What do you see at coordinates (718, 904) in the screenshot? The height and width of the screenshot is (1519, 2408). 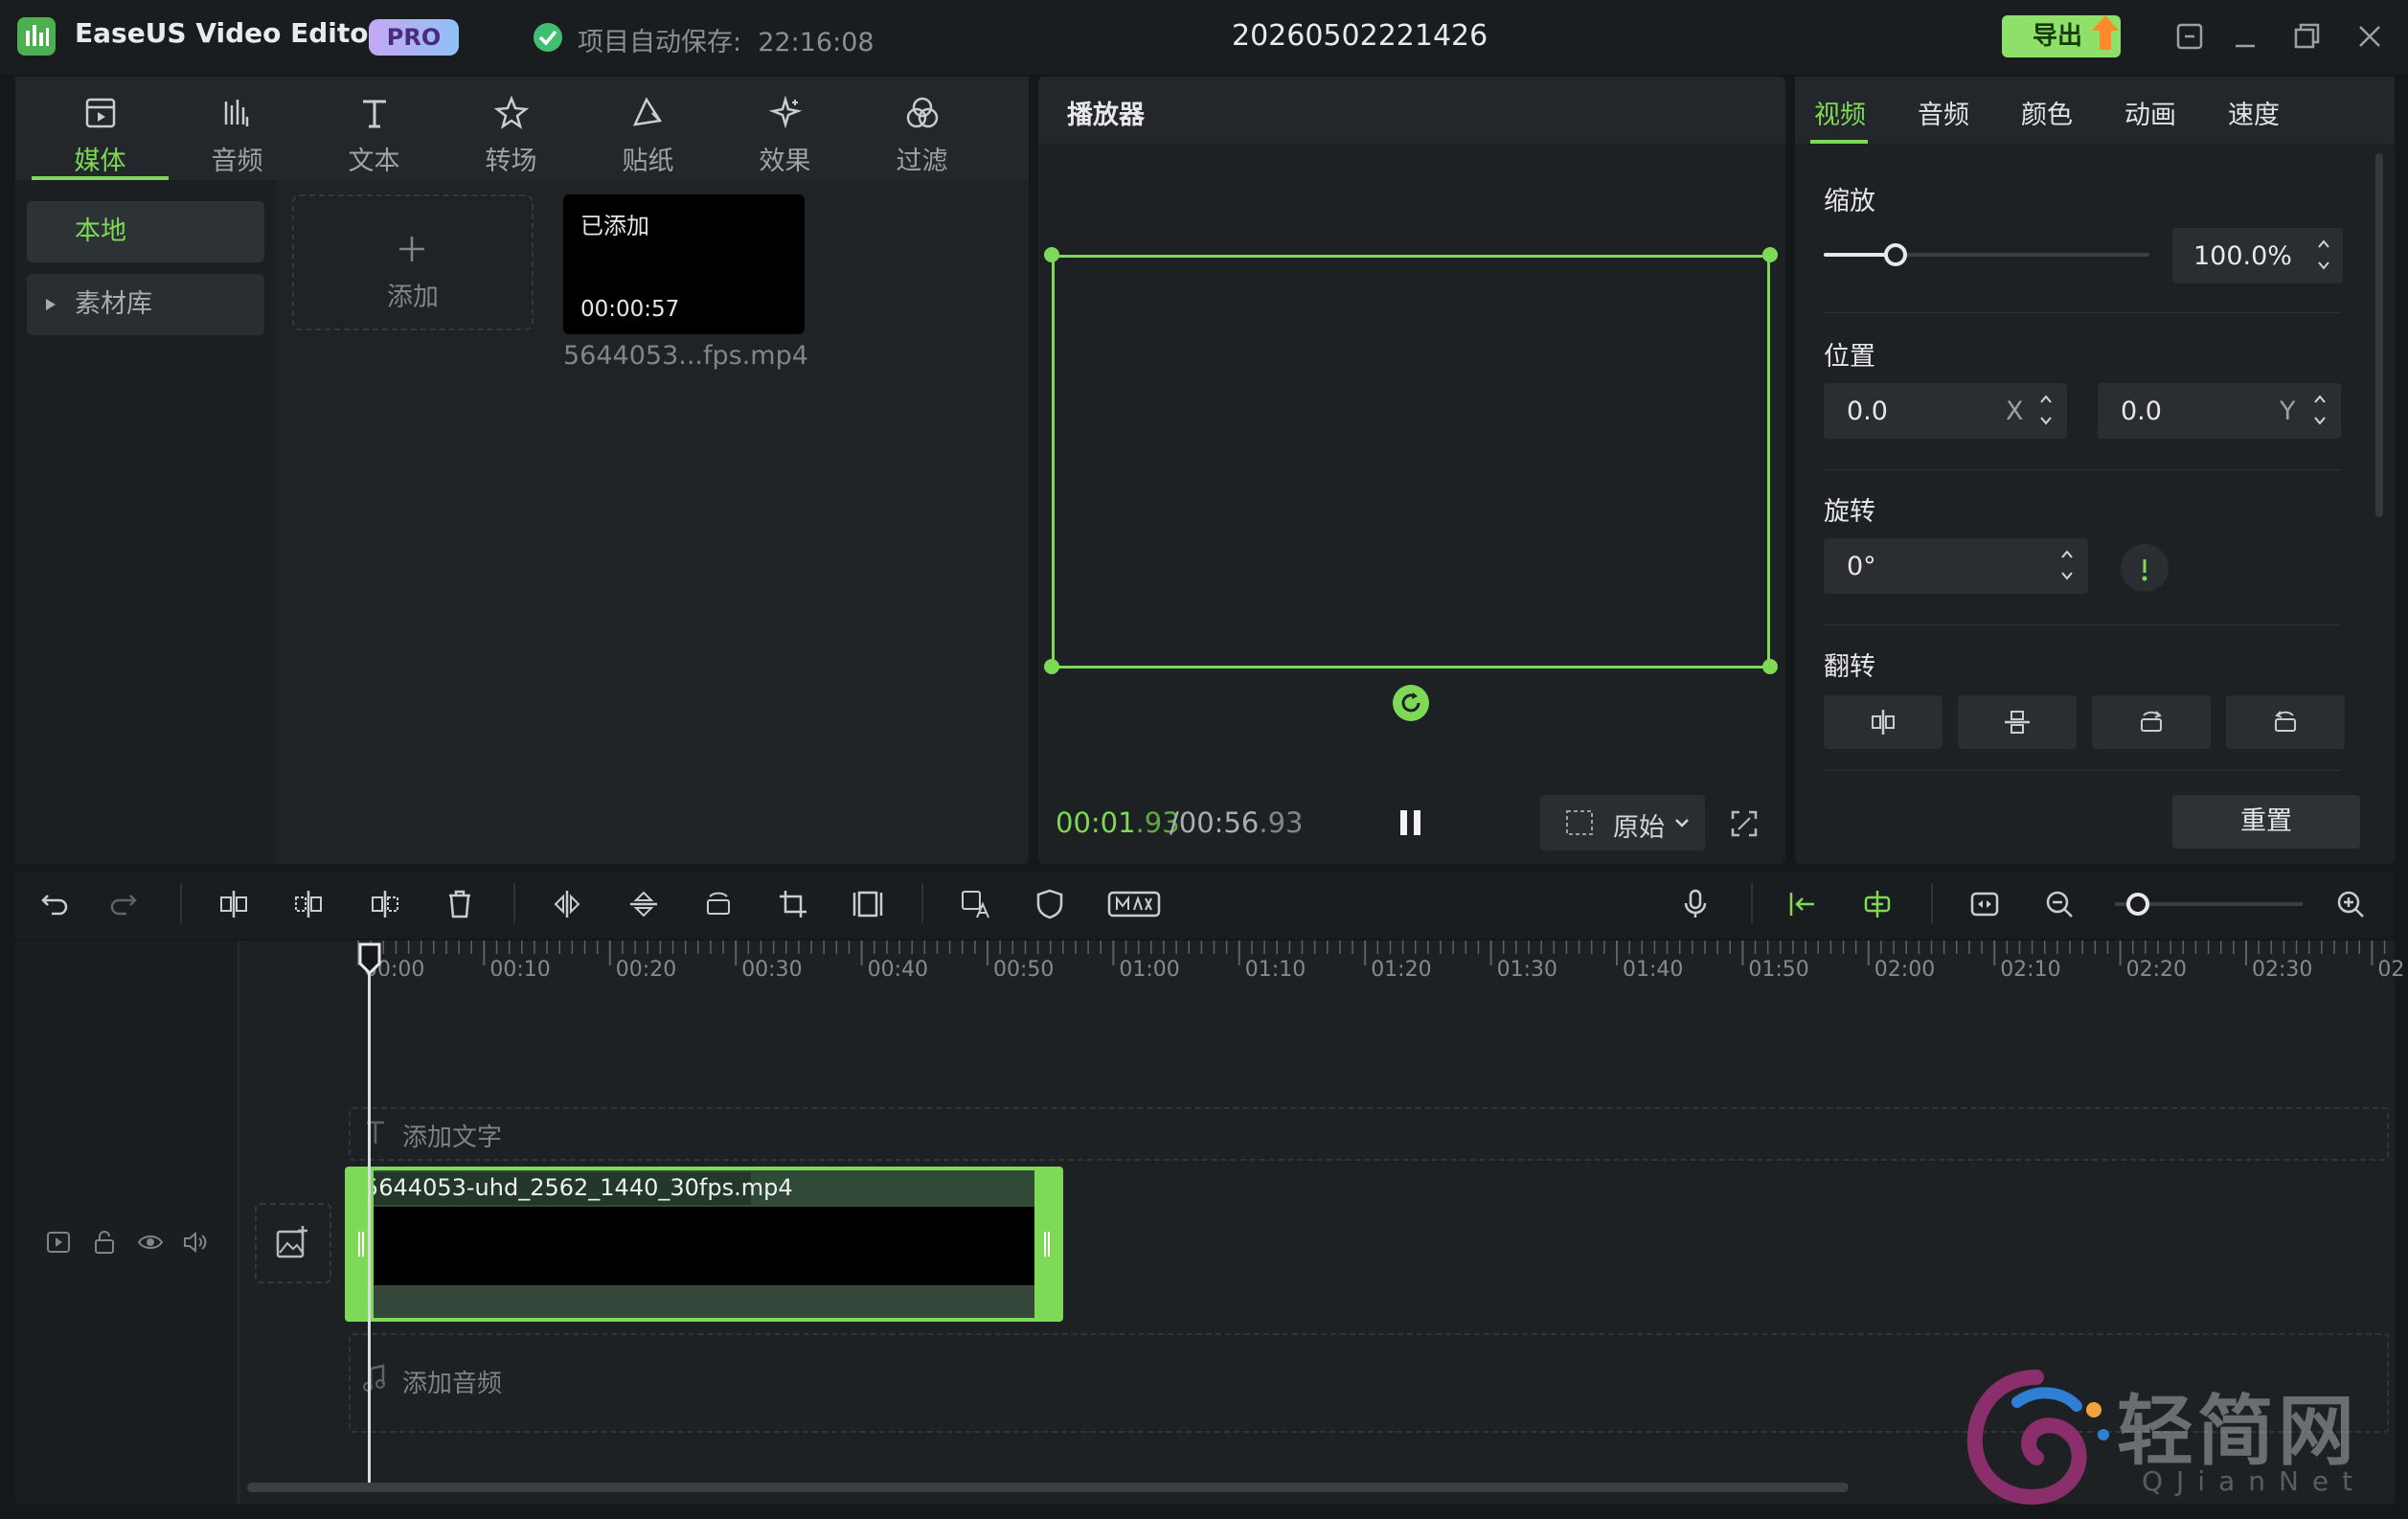 I see `rotate-tool-icon` at bounding box center [718, 904].